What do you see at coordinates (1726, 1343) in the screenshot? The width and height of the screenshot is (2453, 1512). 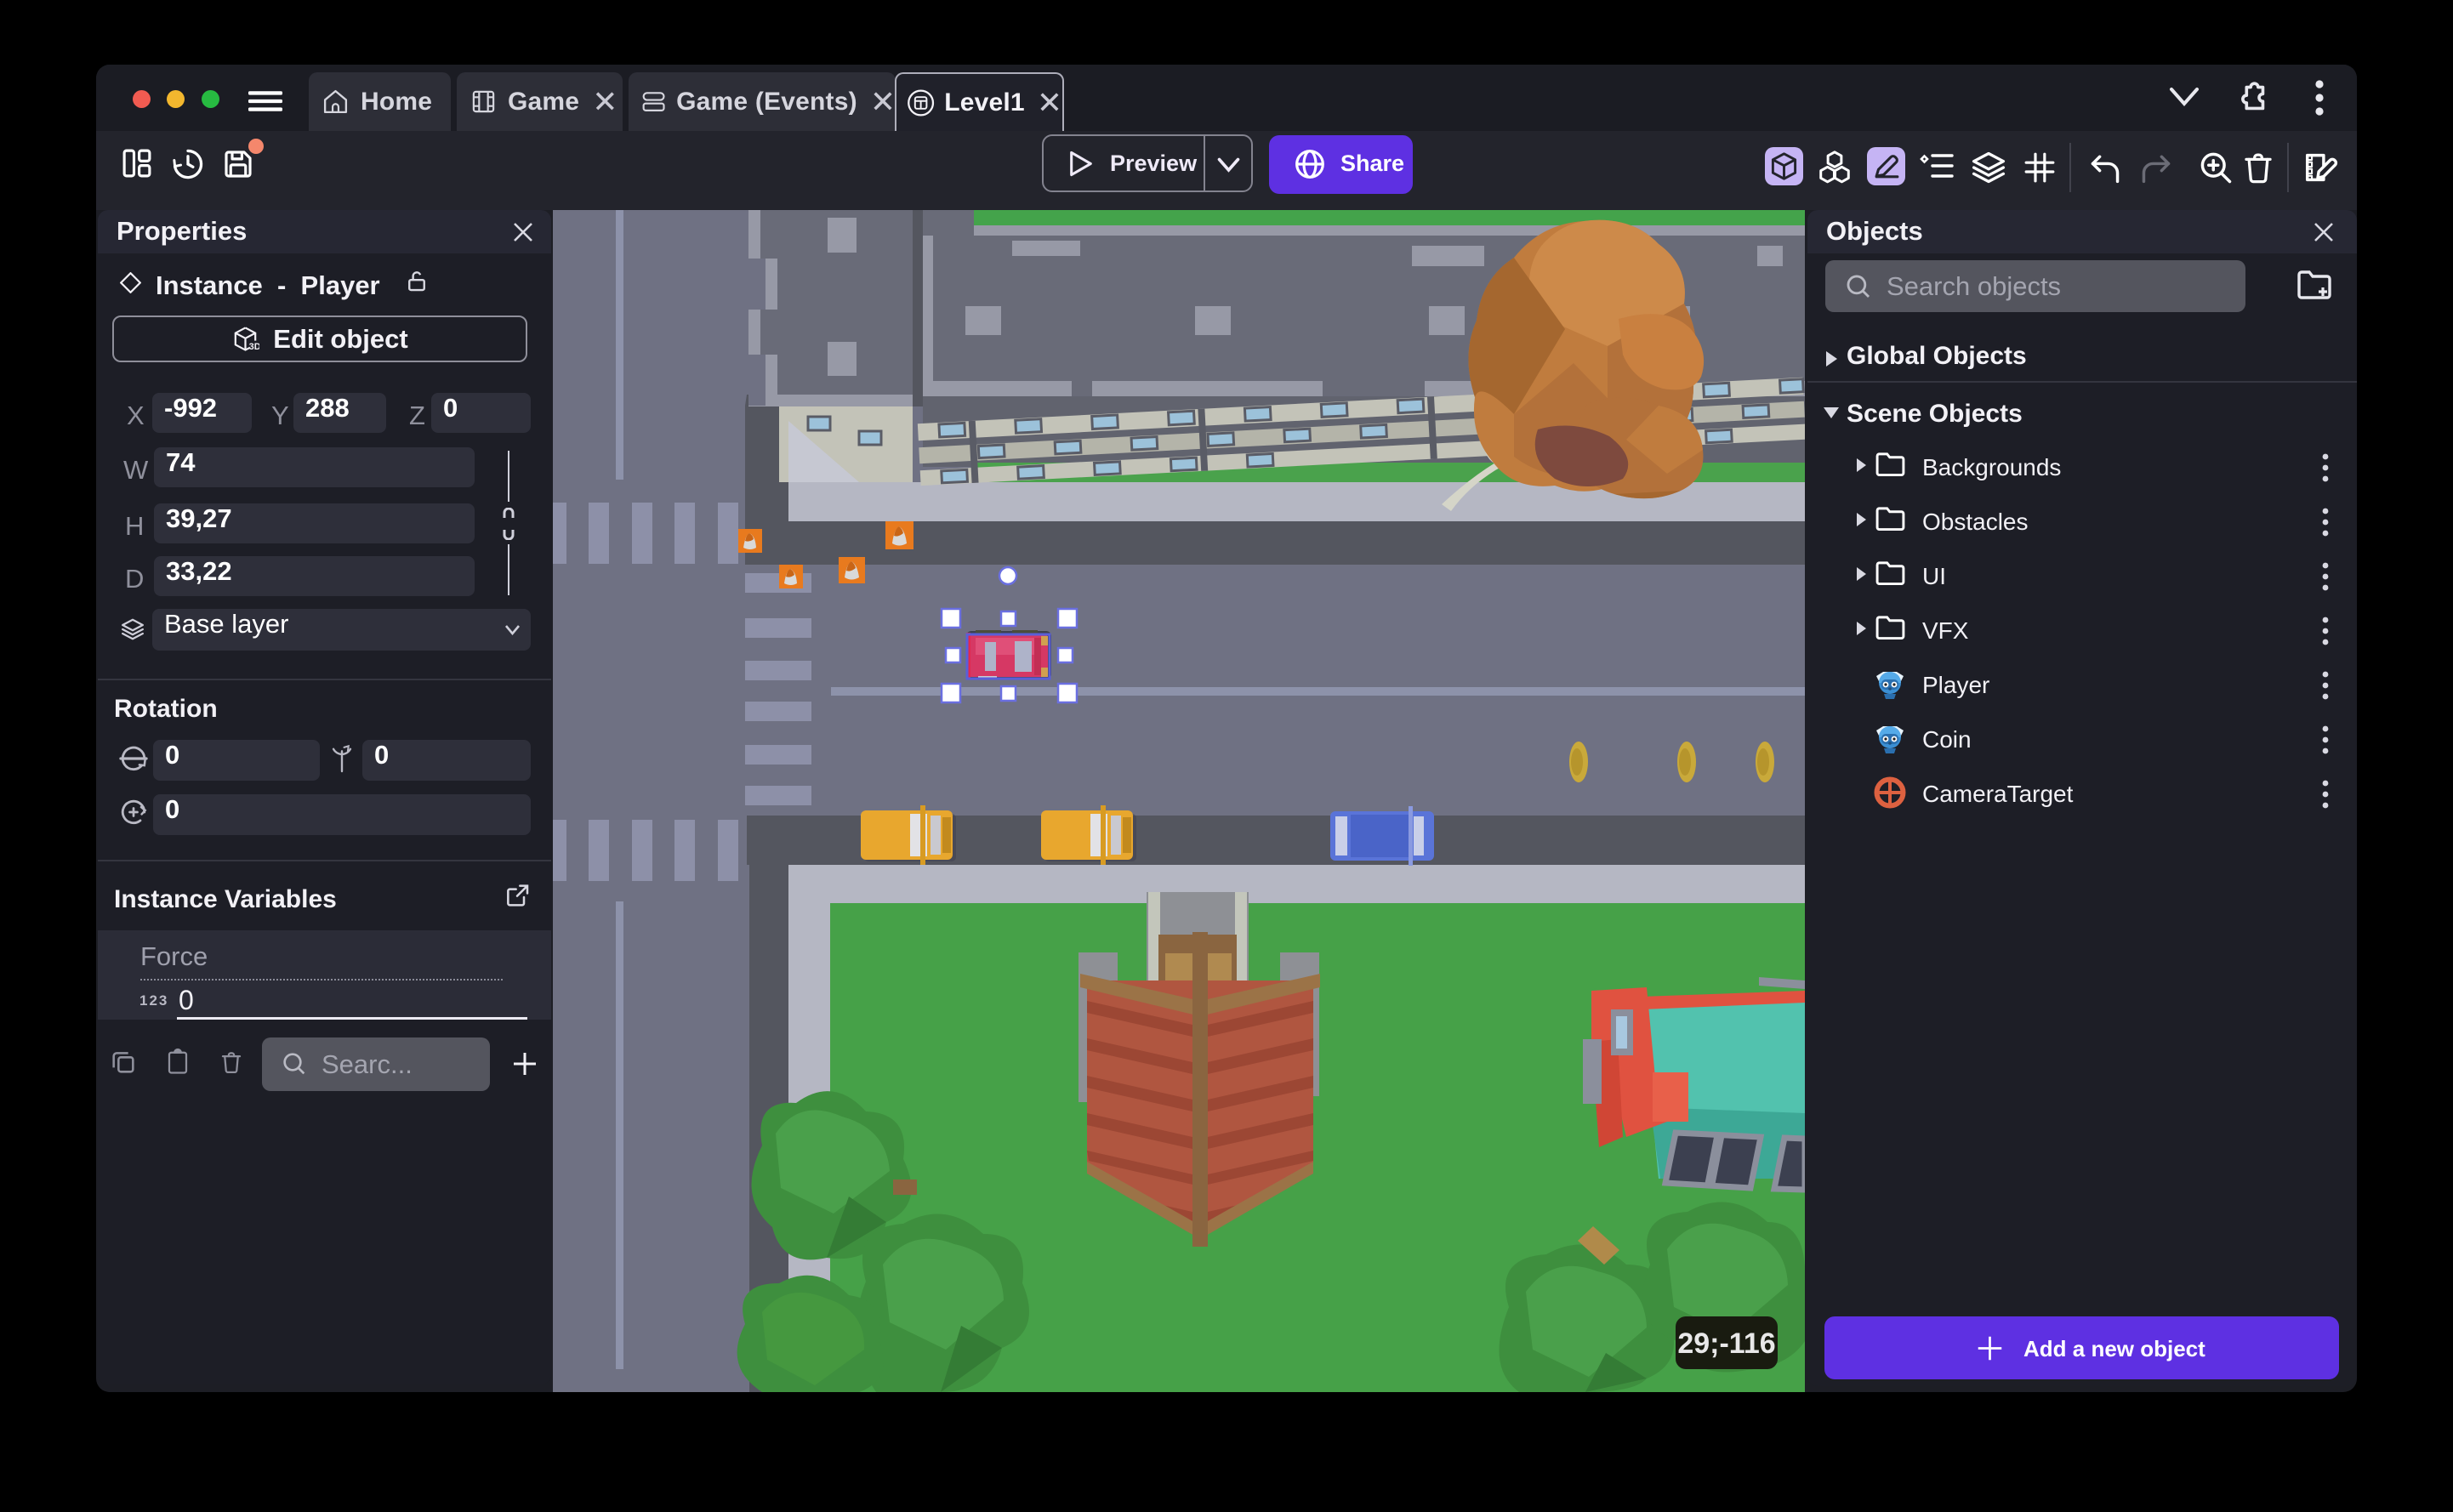 I see `svg-text: 29;-116` at bounding box center [1726, 1343].